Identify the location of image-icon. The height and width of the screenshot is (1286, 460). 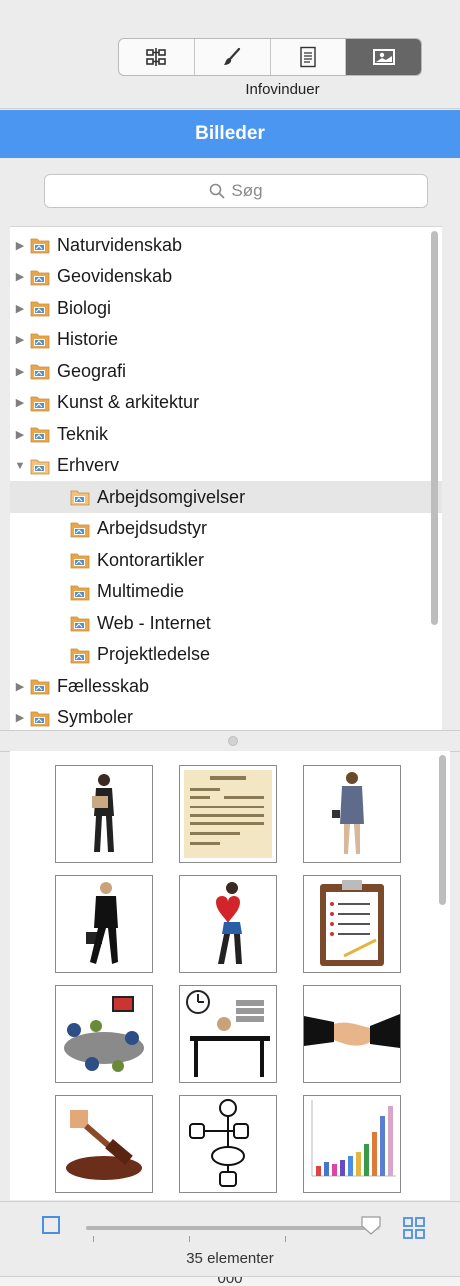
(383, 57).